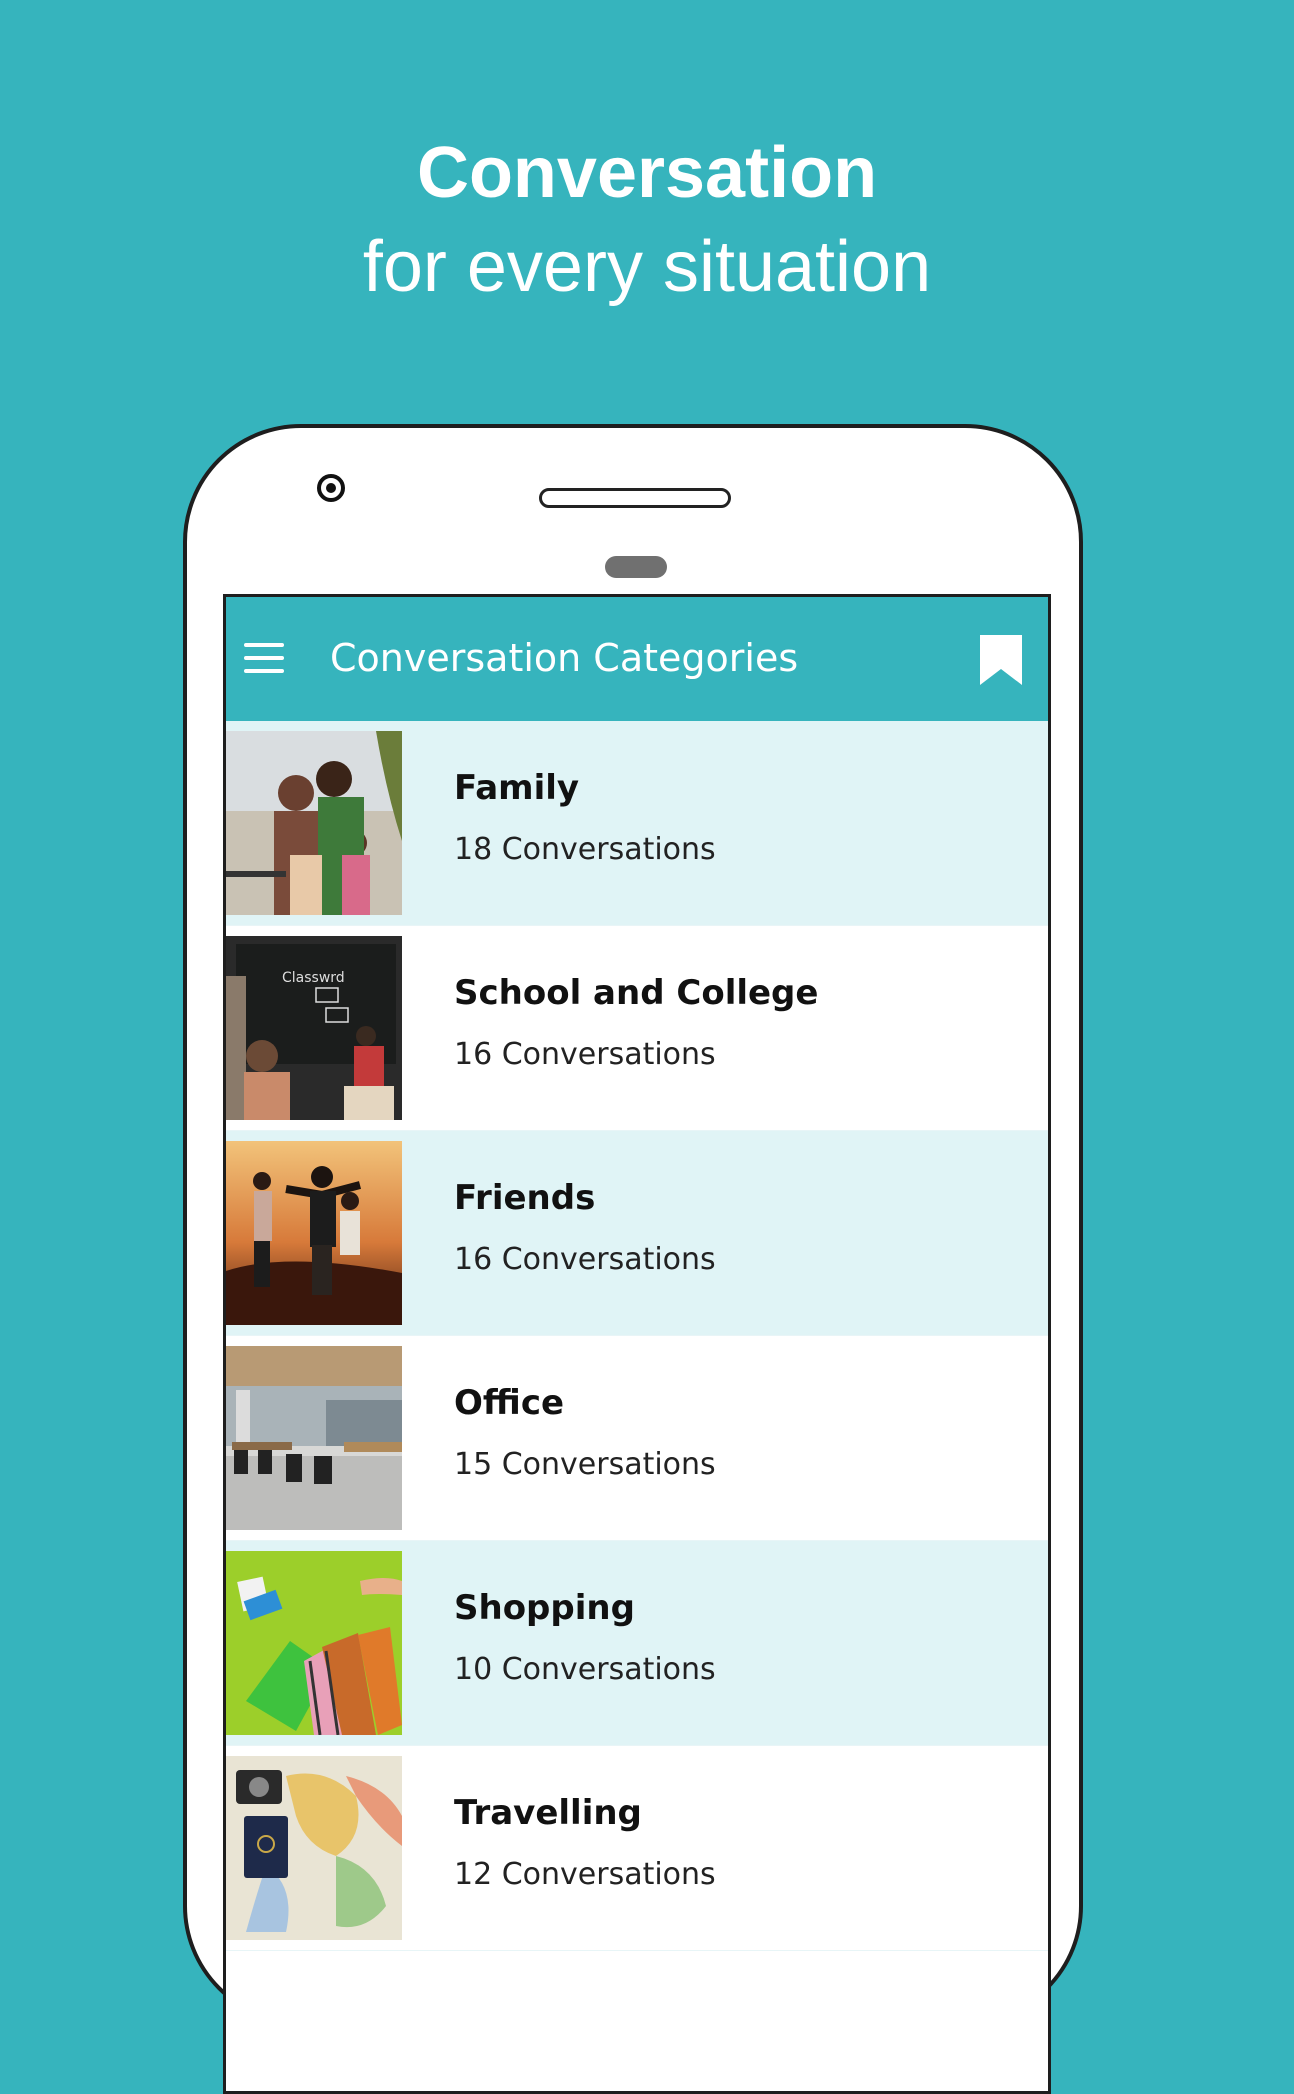  What do you see at coordinates (314, 1643) in the screenshot?
I see `shopping-photo` at bounding box center [314, 1643].